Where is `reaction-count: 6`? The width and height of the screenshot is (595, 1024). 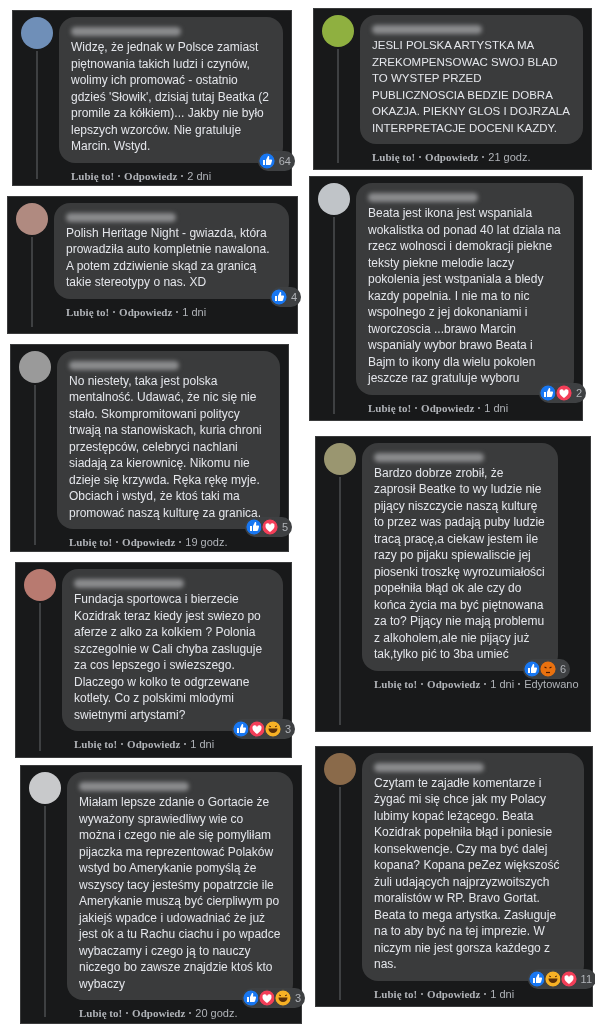
reaction-count: 6 is located at coordinates (562, 668).